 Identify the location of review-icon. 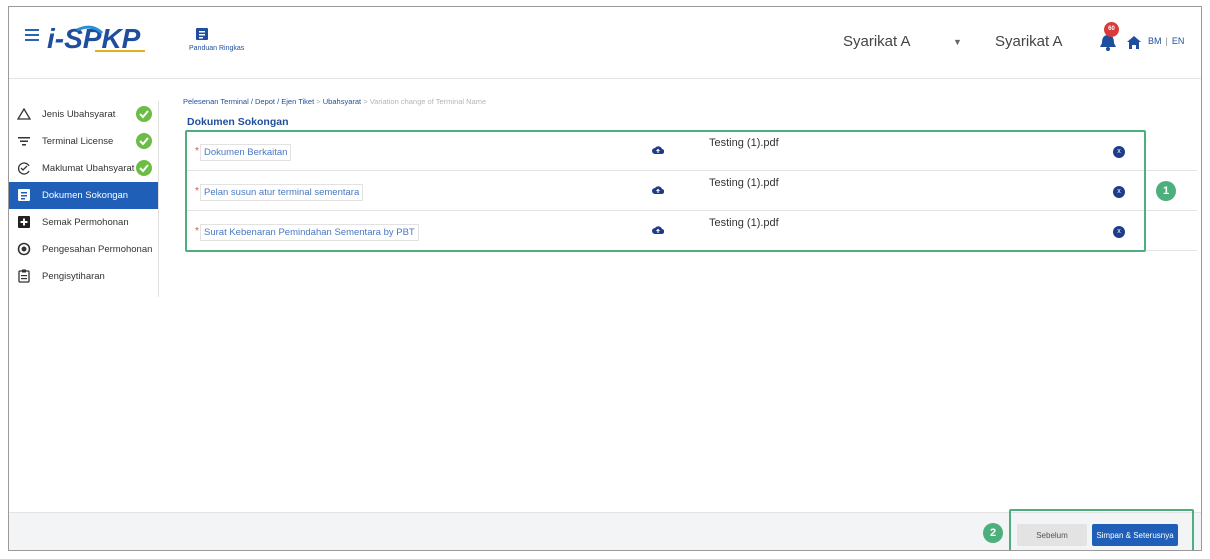
(24, 222).